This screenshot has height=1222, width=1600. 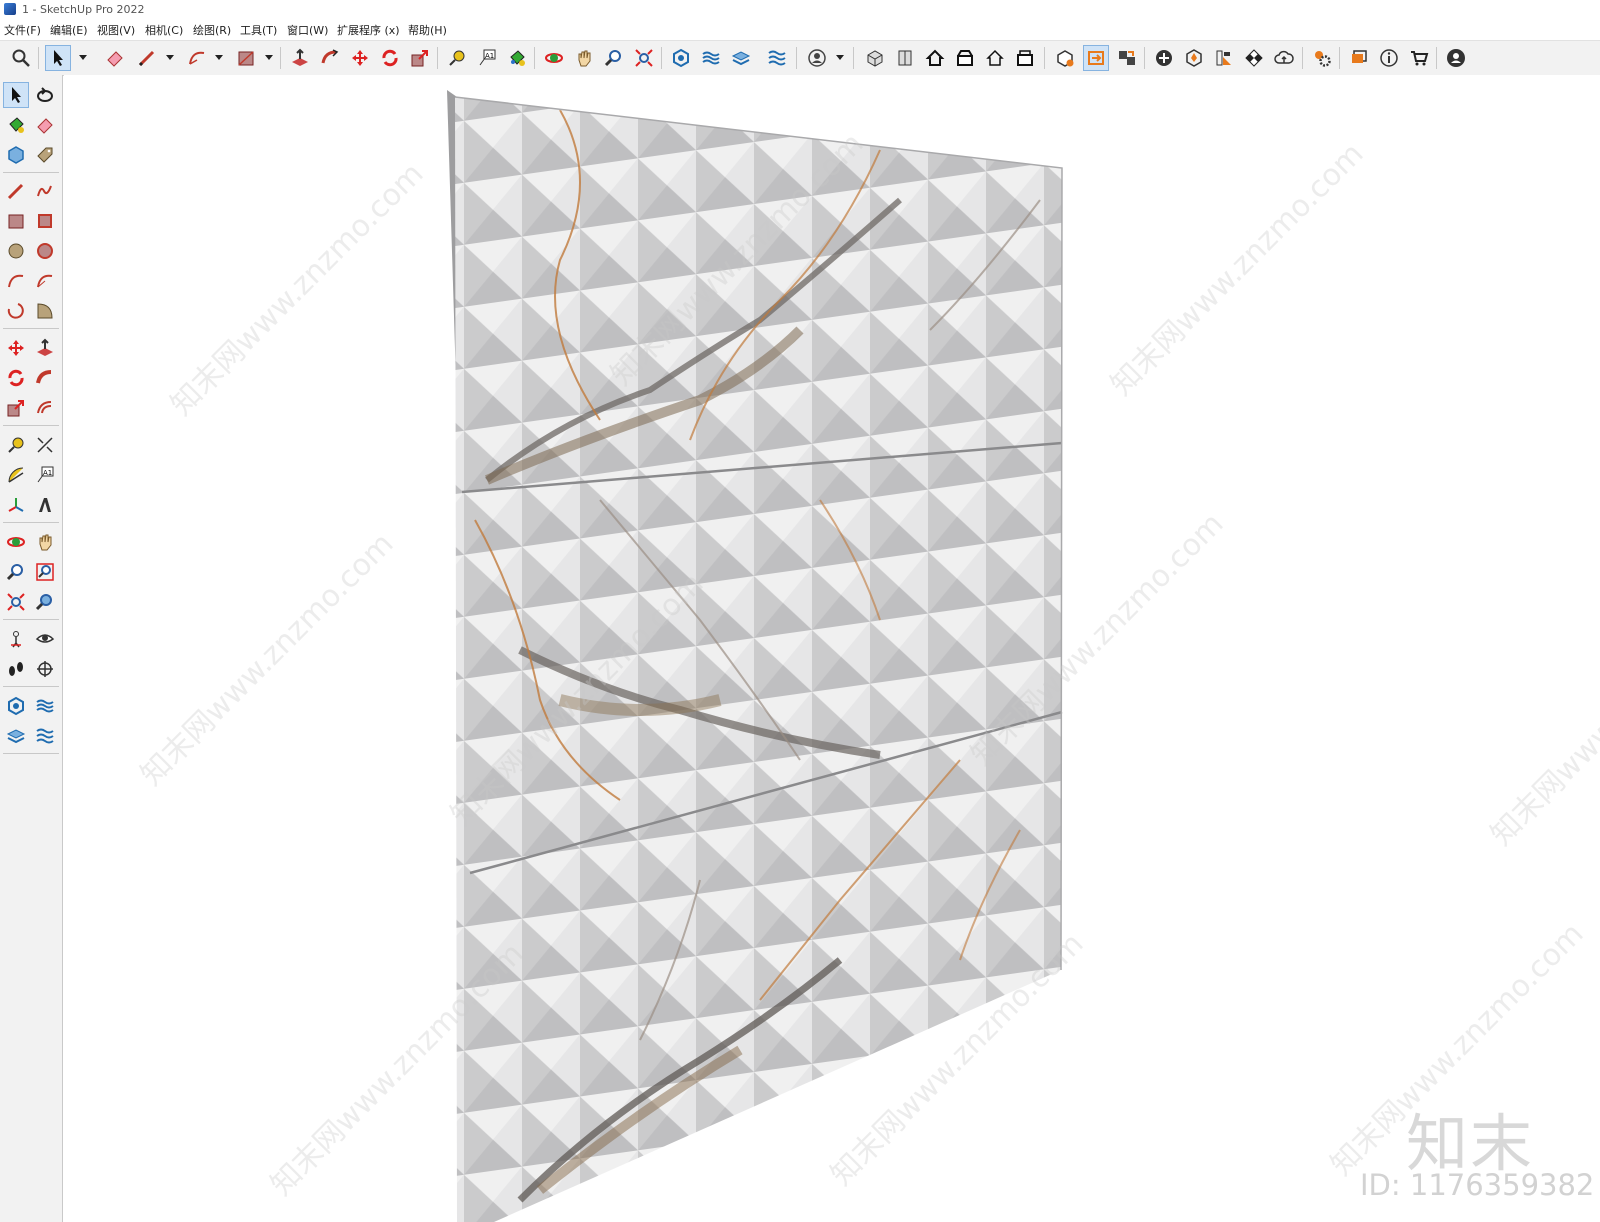 What do you see at coordinates (16, 706) in the screenshot?
I see `solid-outer-shell-icon` at bounding box center [16, 706].